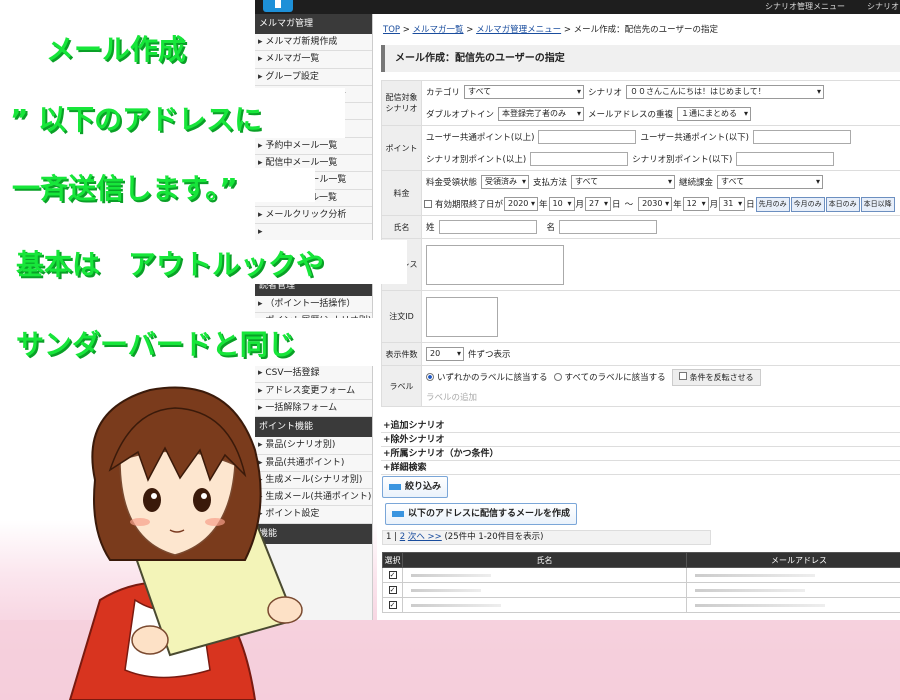  Describe the element at coordinates (480, 138) in the screenshot. I see `common-point-min-label: ユーザー共通ポイント(以上)` at that location.